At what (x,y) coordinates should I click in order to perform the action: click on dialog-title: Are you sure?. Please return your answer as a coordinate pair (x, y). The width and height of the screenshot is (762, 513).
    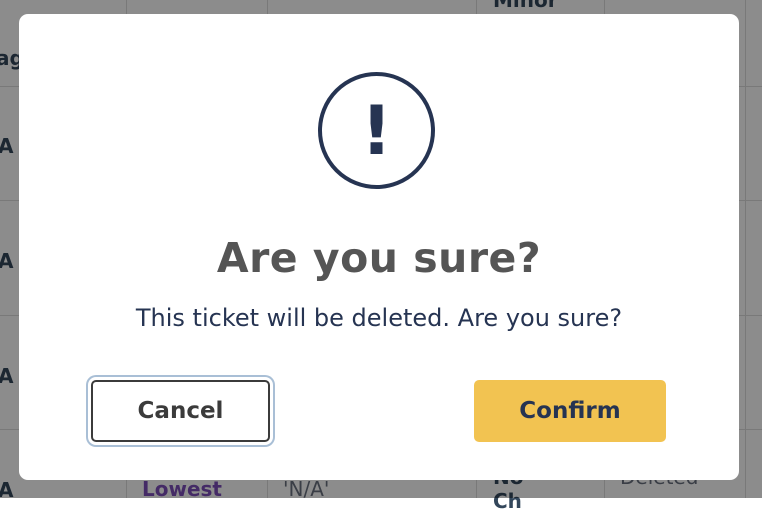
    Looking at the image, I should click on (379, 258).